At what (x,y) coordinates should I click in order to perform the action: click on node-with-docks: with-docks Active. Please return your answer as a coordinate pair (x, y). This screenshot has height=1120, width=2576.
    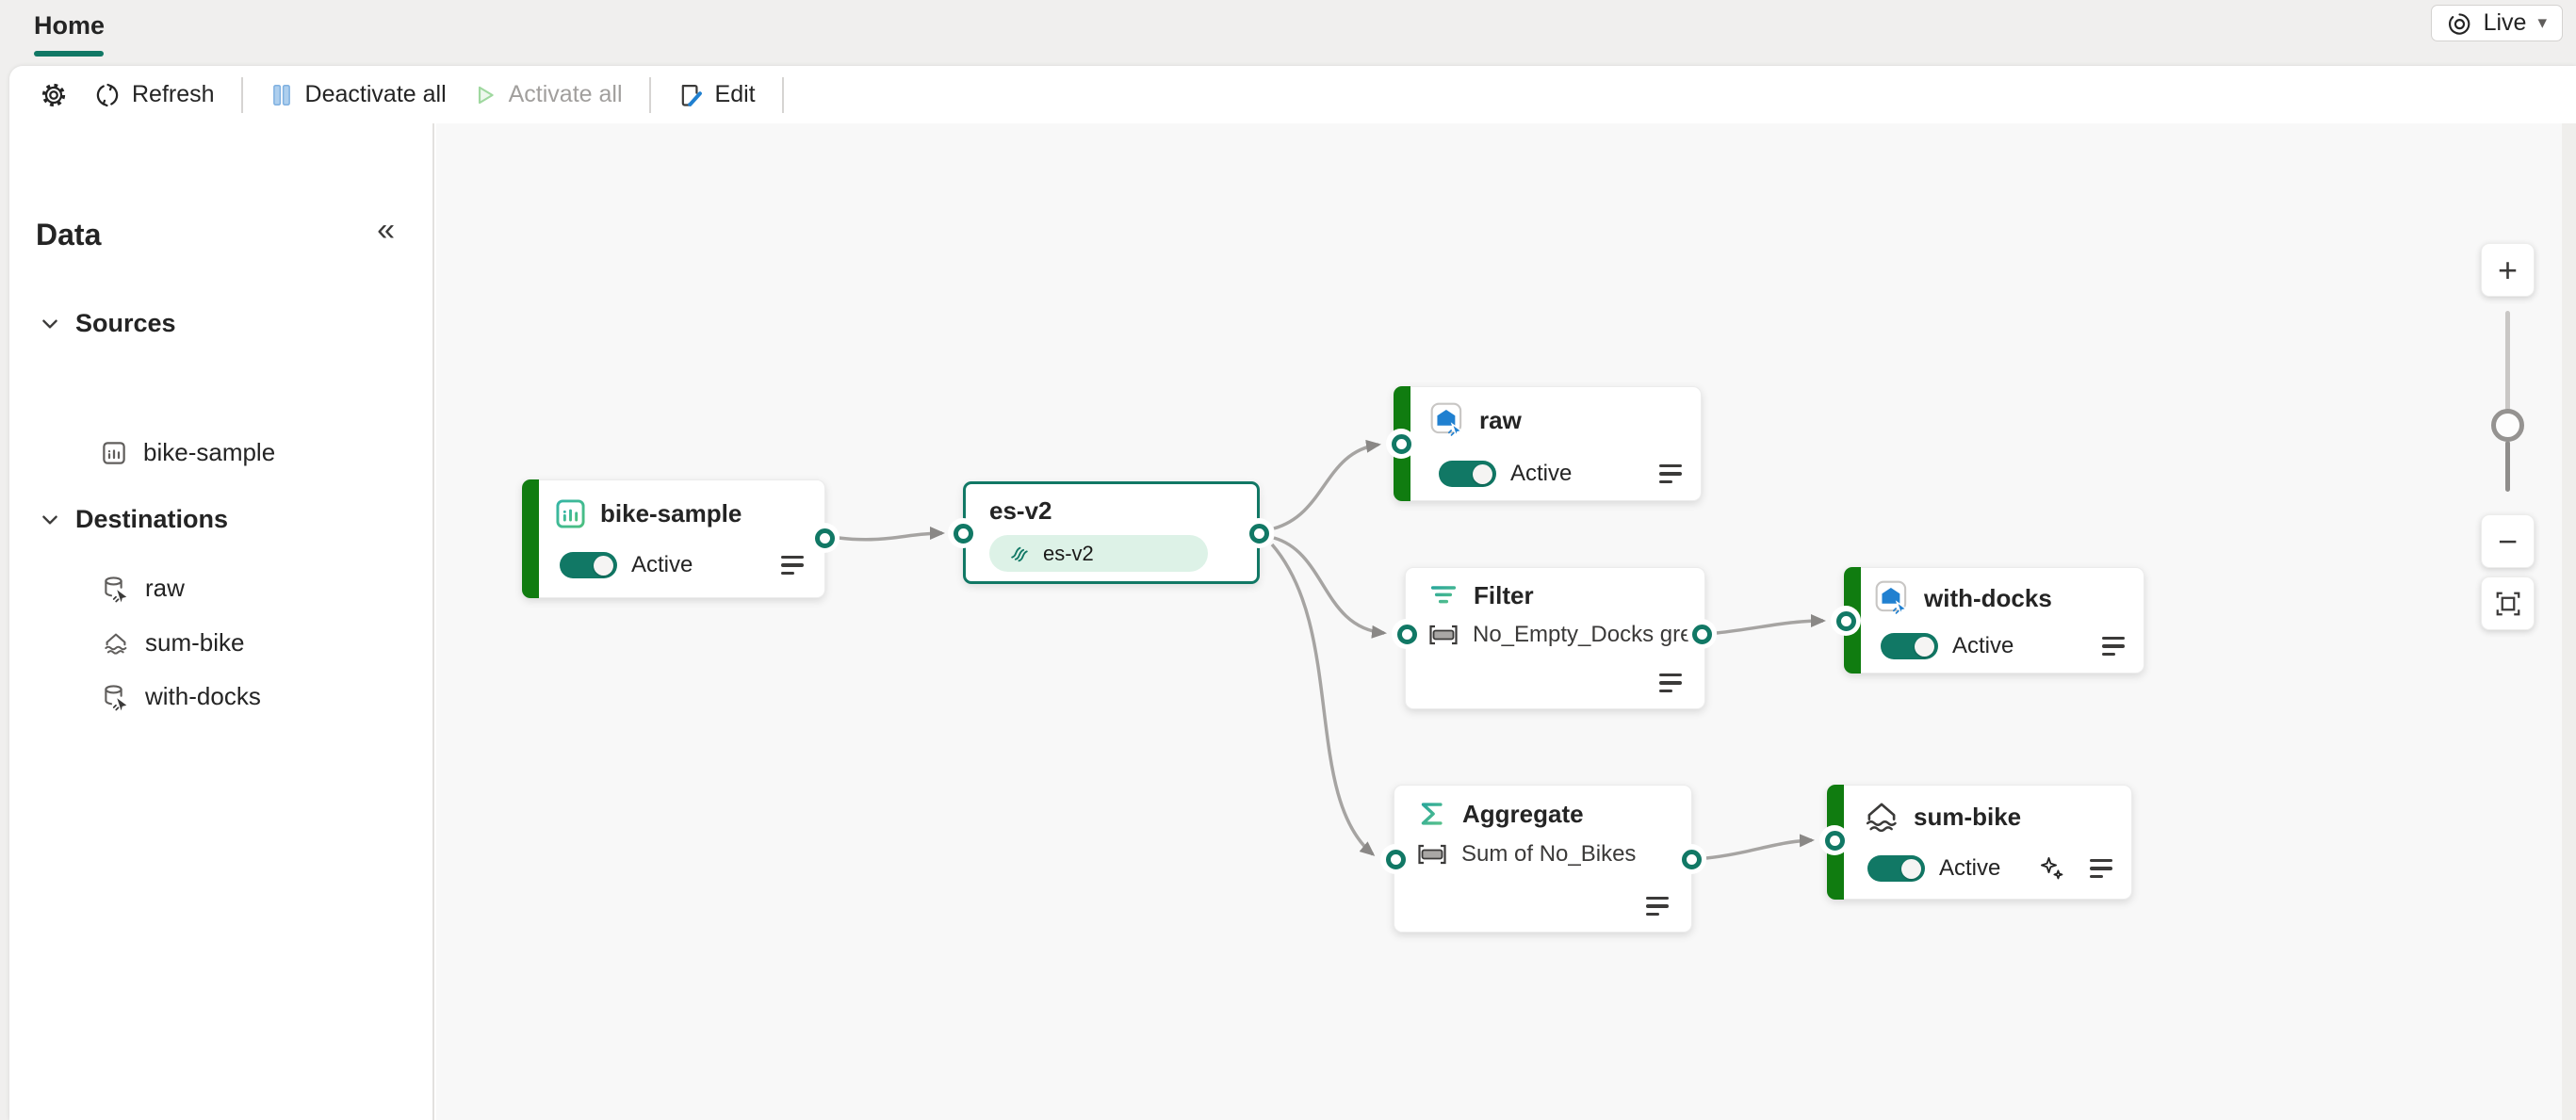
    Looking at the image, I should click on (1994, 620).